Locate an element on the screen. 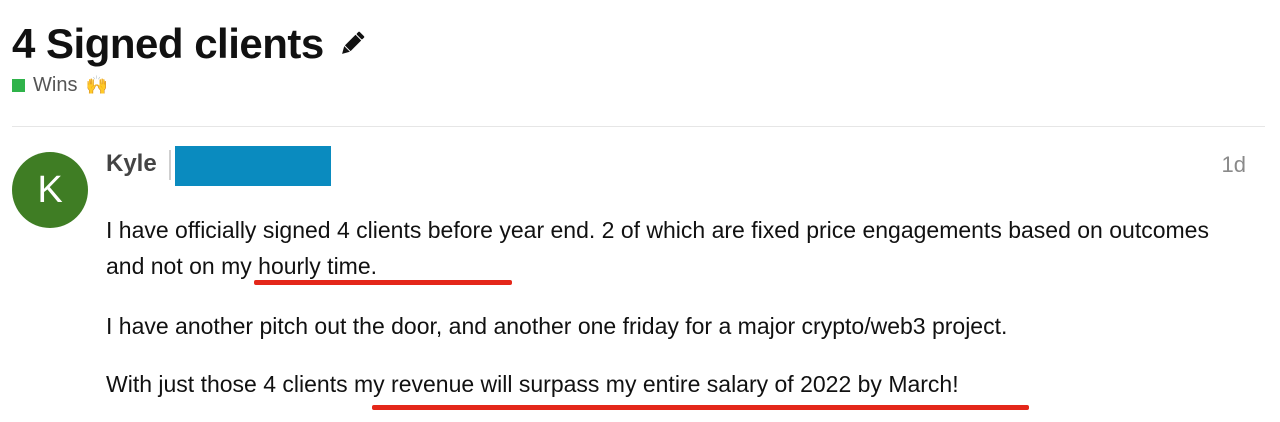  category-color-swatch is located at coordinates (18, 85).